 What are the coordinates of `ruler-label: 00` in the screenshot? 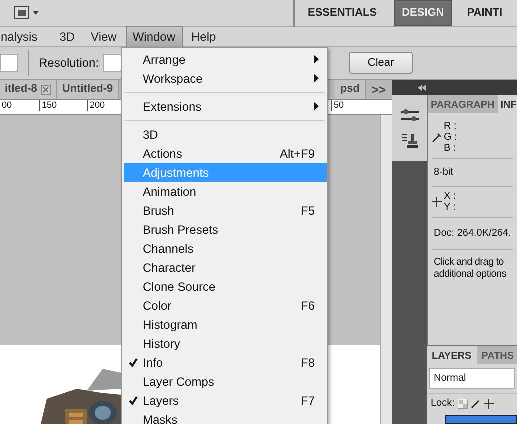 It's located at (6, 105).